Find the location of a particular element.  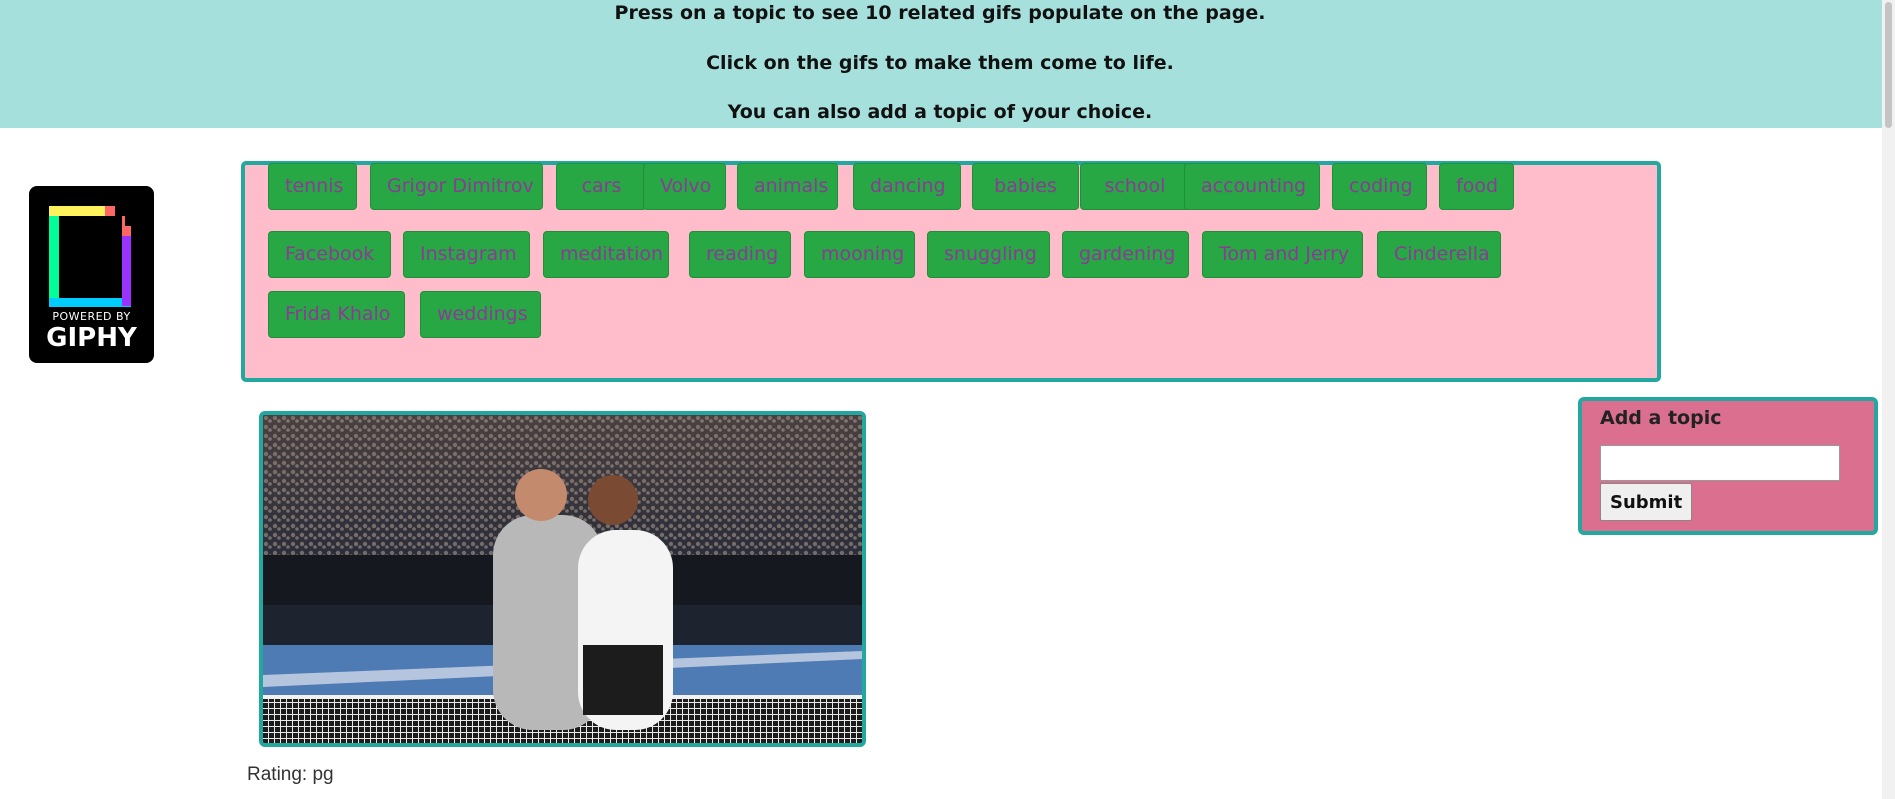

topic-button: weddings is located at coordinates (480, 314).